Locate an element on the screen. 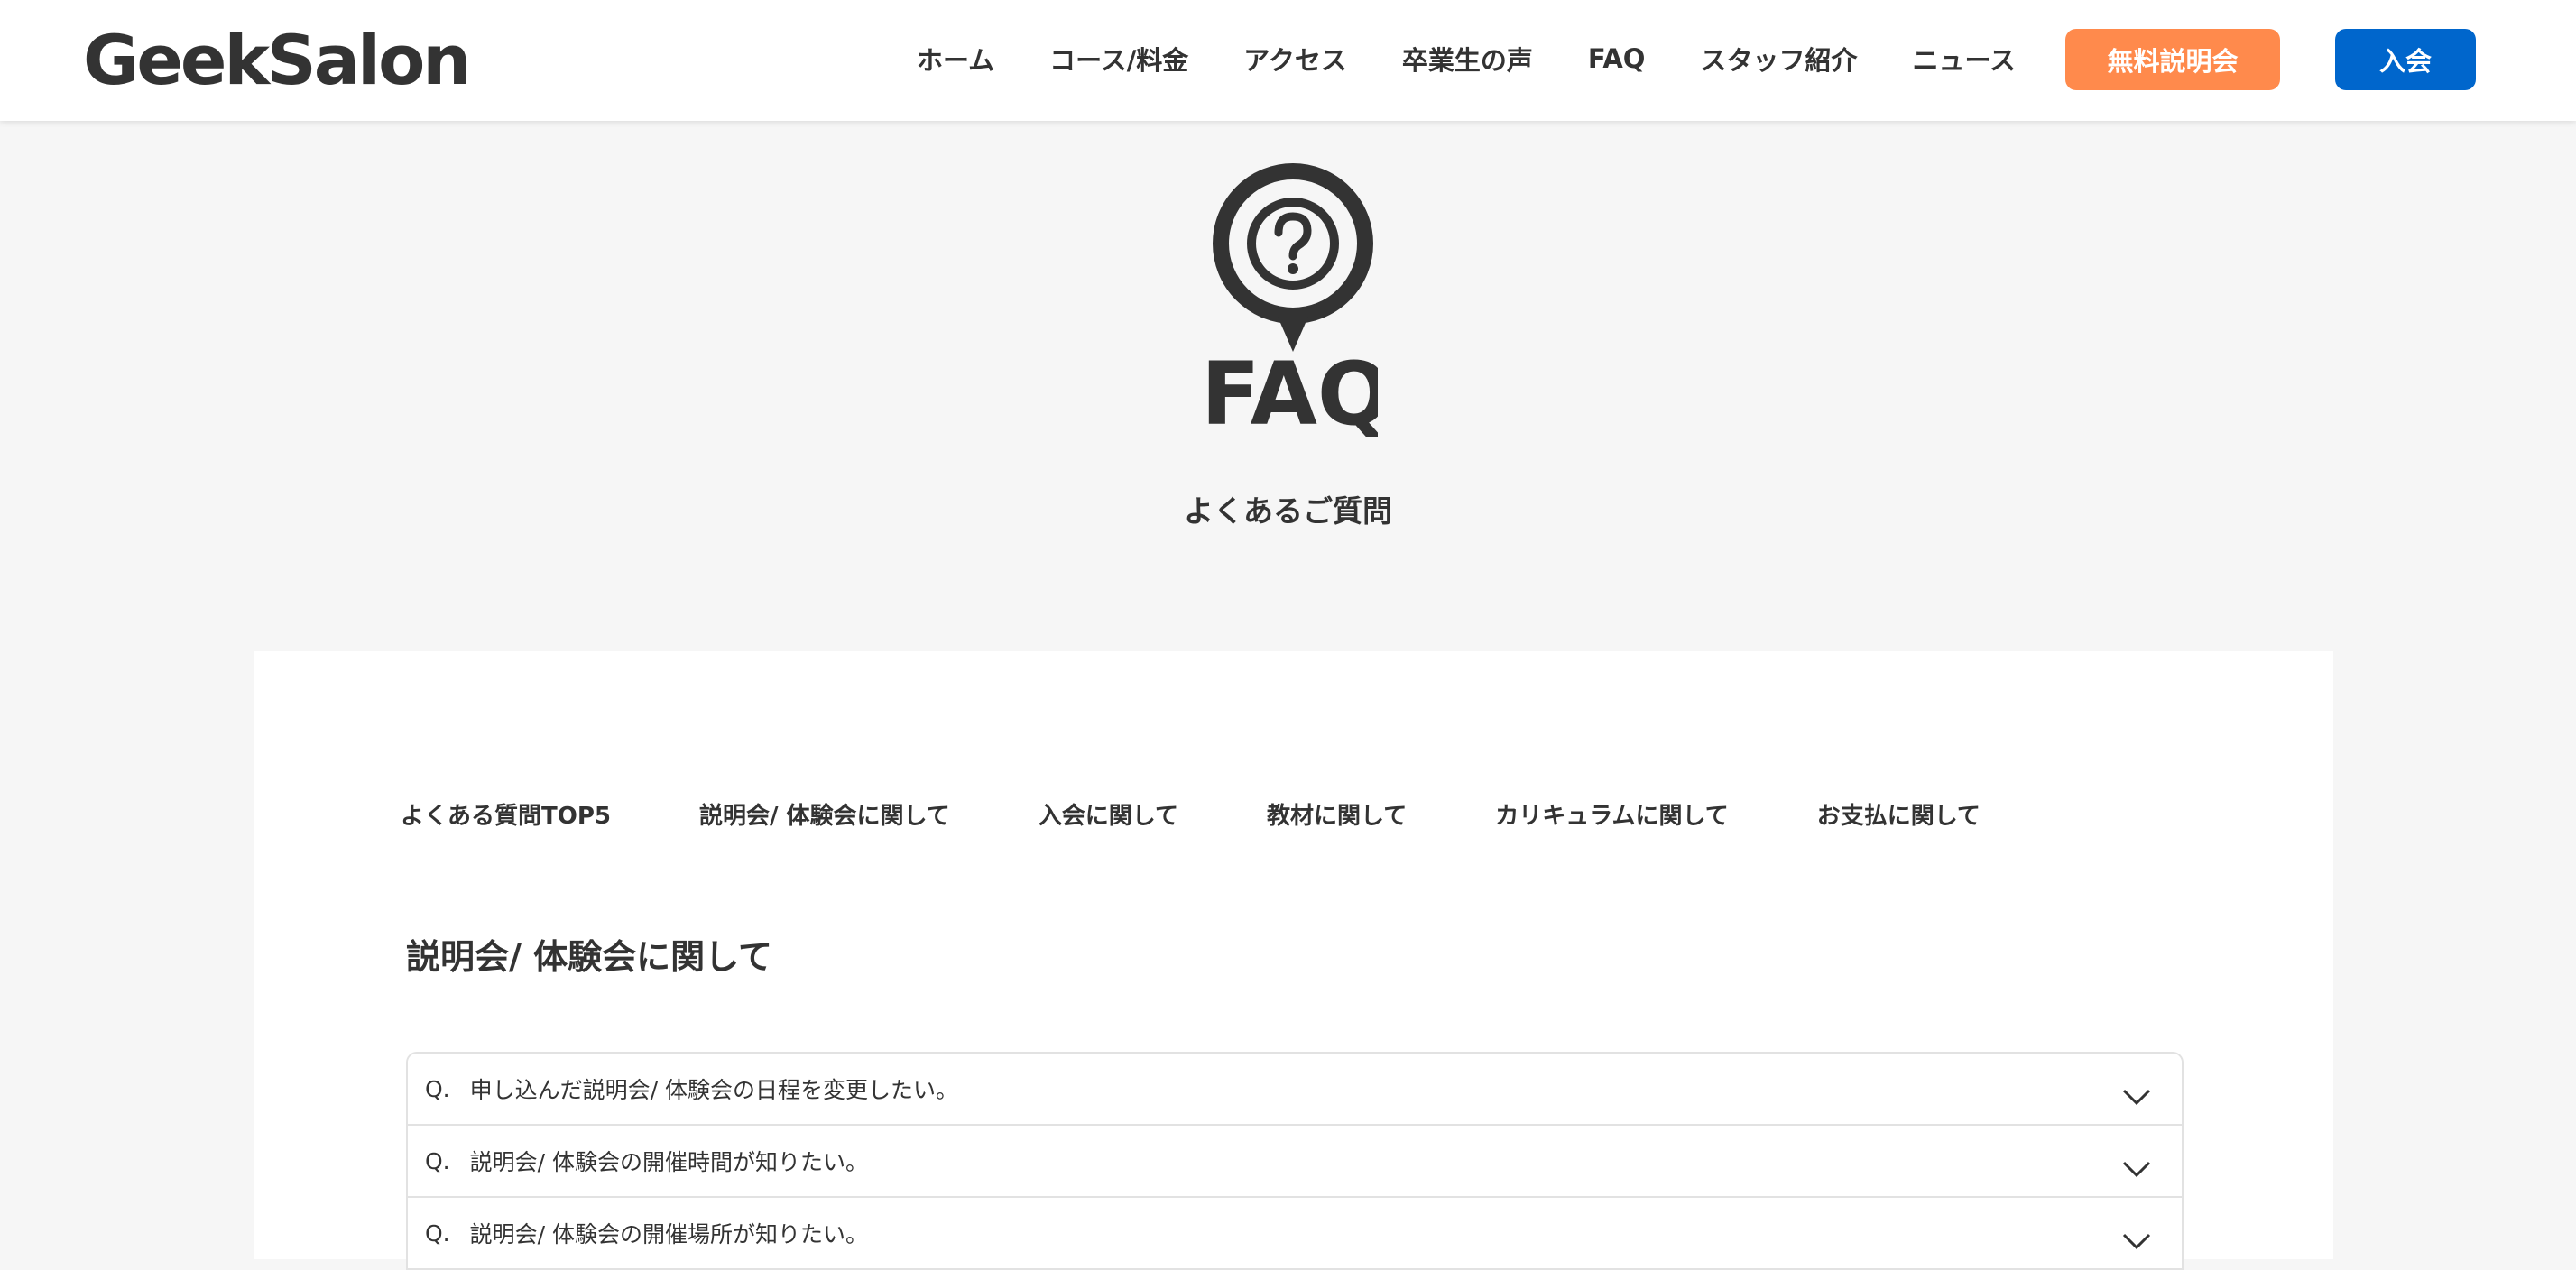  main-nav: ホーム コース/料金 アクセス 卒業生の声 FAQ スタッフ紹介 ニュース is located at coordinates (1466, 58).